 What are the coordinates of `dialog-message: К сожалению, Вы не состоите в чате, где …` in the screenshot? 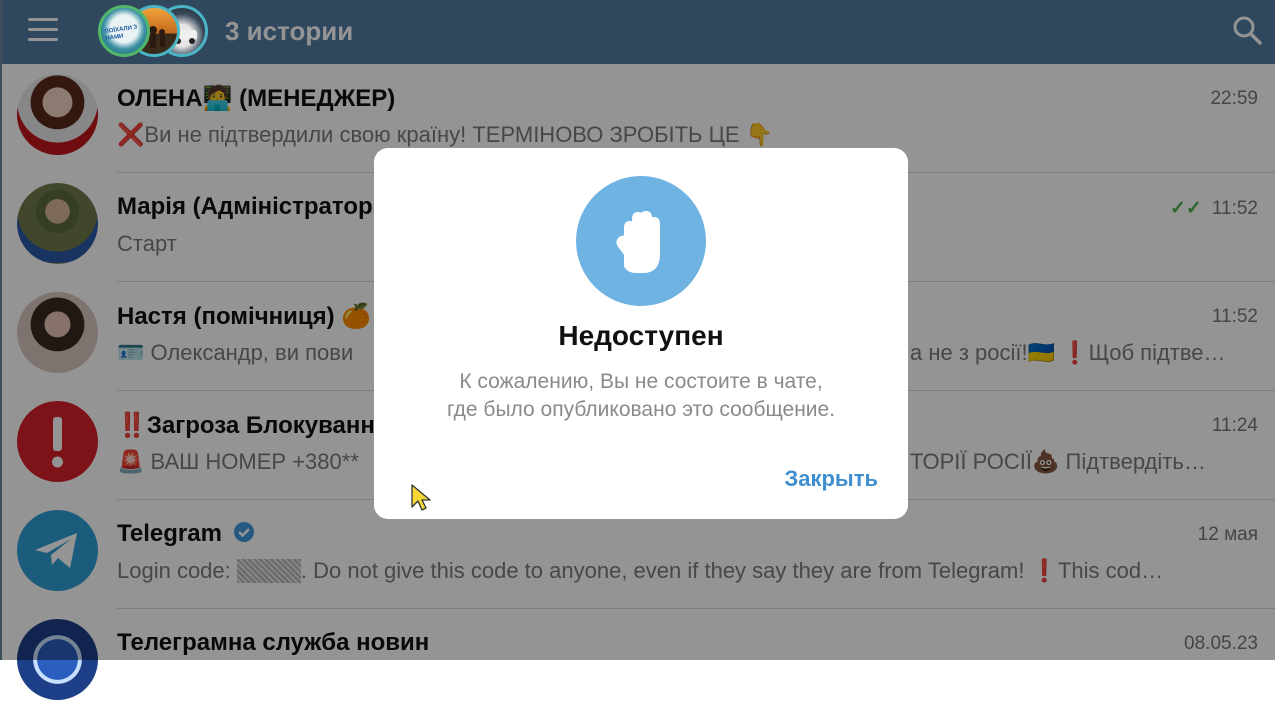 It's located at (641, 395).